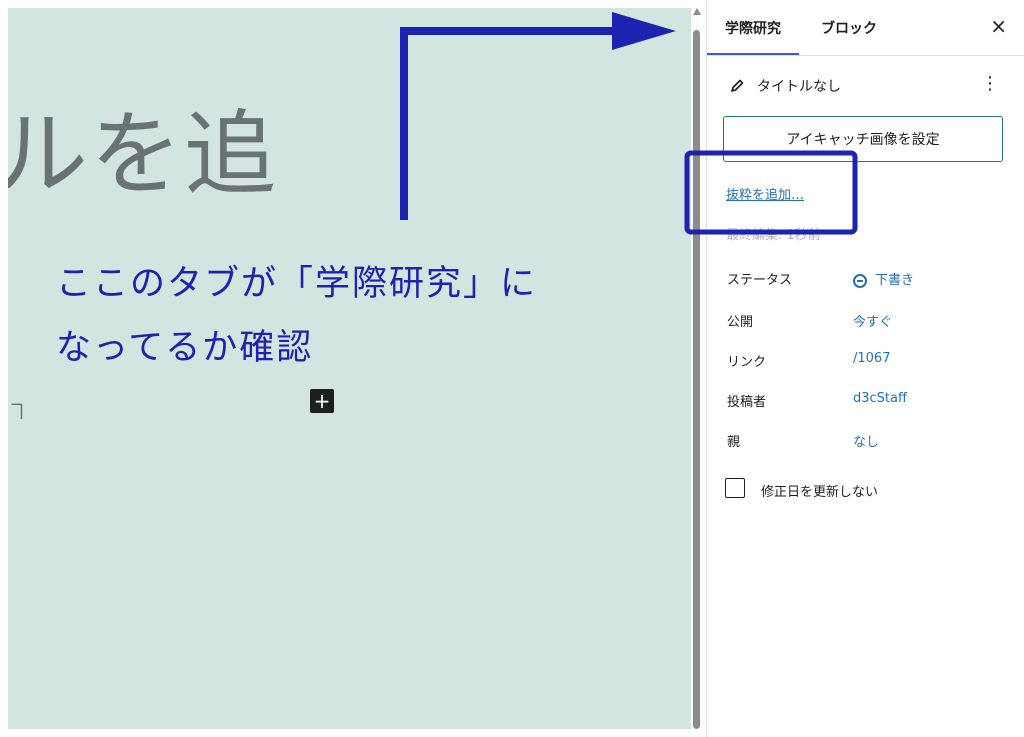 This screenshot has height=737, width=1024. I want to click on add-block-button: +, so click(322, 401).